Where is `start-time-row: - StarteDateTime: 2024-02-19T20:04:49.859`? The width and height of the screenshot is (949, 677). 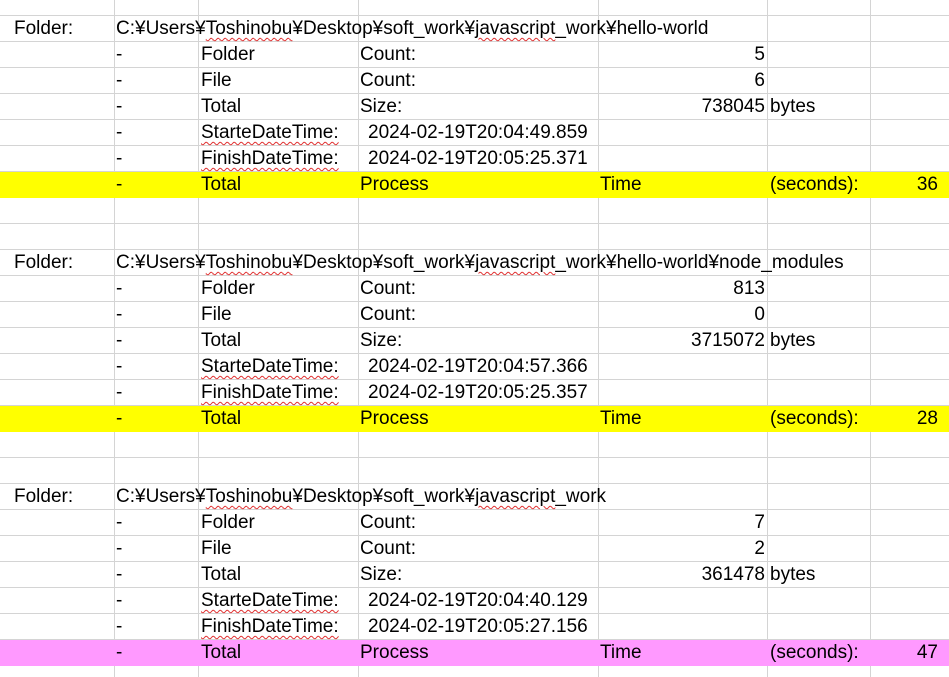
start-time-row: - StarteDateTime: 2024-02-19T20:04:49.859 is located at coordinates (474, 133).